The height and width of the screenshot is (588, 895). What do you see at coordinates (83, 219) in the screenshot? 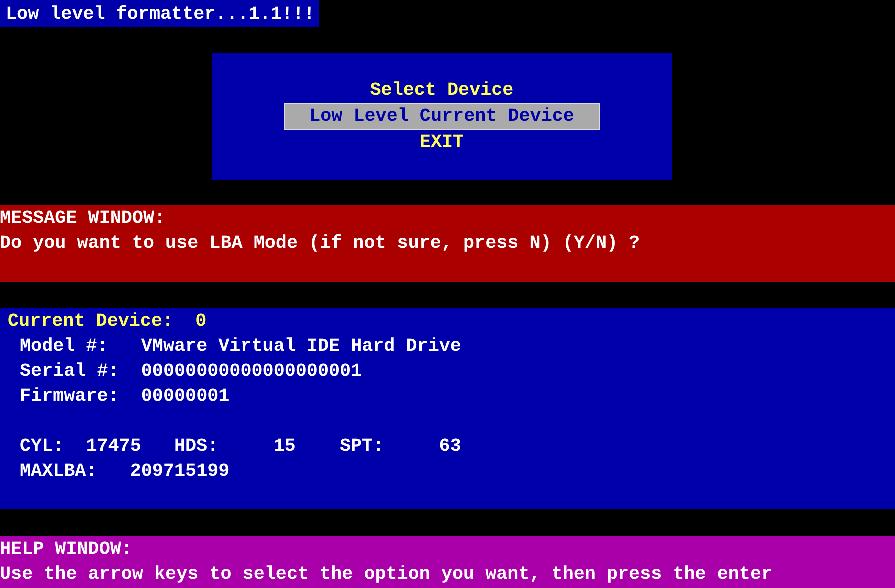
I see `message-title: MESSAGE WINDOW:` at bounding box center [83, 219].